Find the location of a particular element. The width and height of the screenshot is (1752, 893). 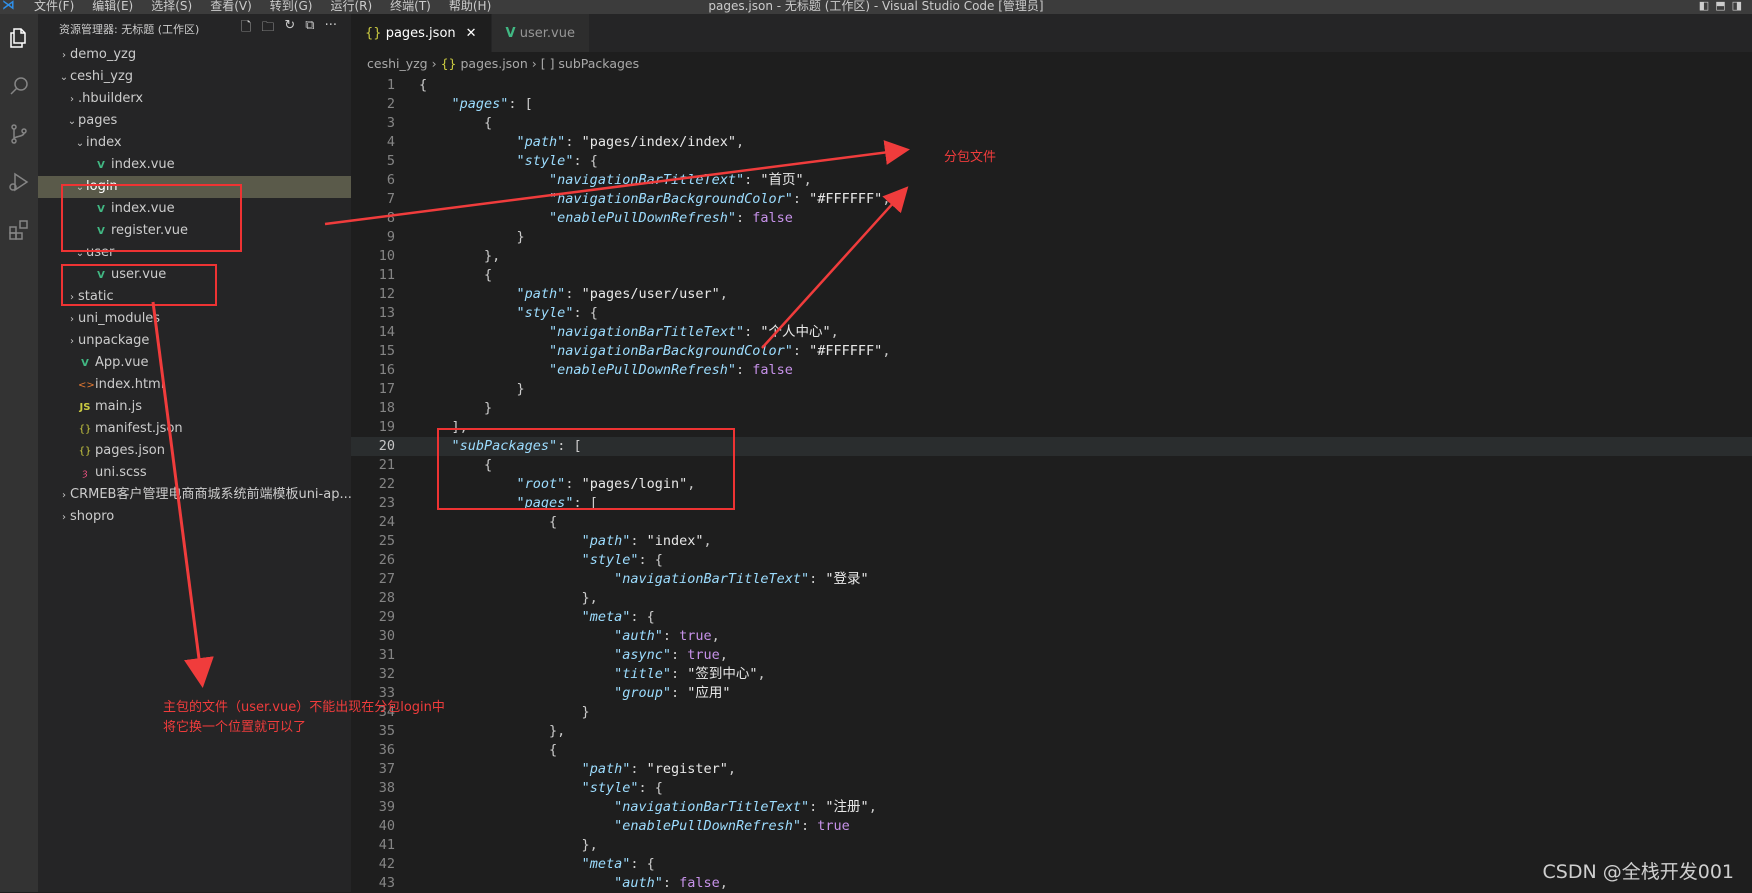

toggle-sidebar-icon: ◧ is located at coordinates (1704, 6).